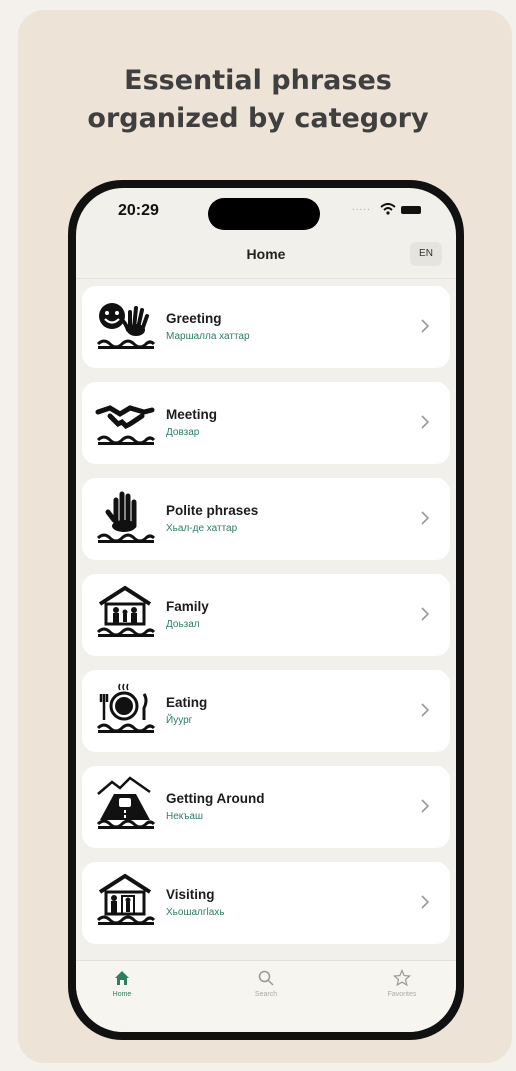  Describe the element at coordinates (125, 425) in the screenshot. I see `handshake-icon` at that location.